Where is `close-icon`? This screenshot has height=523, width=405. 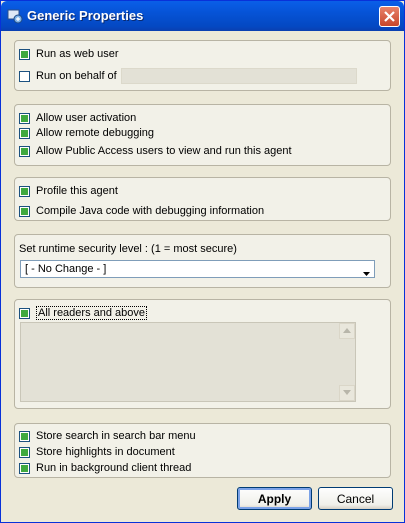
close-icon is located at coordinates (389, 16).